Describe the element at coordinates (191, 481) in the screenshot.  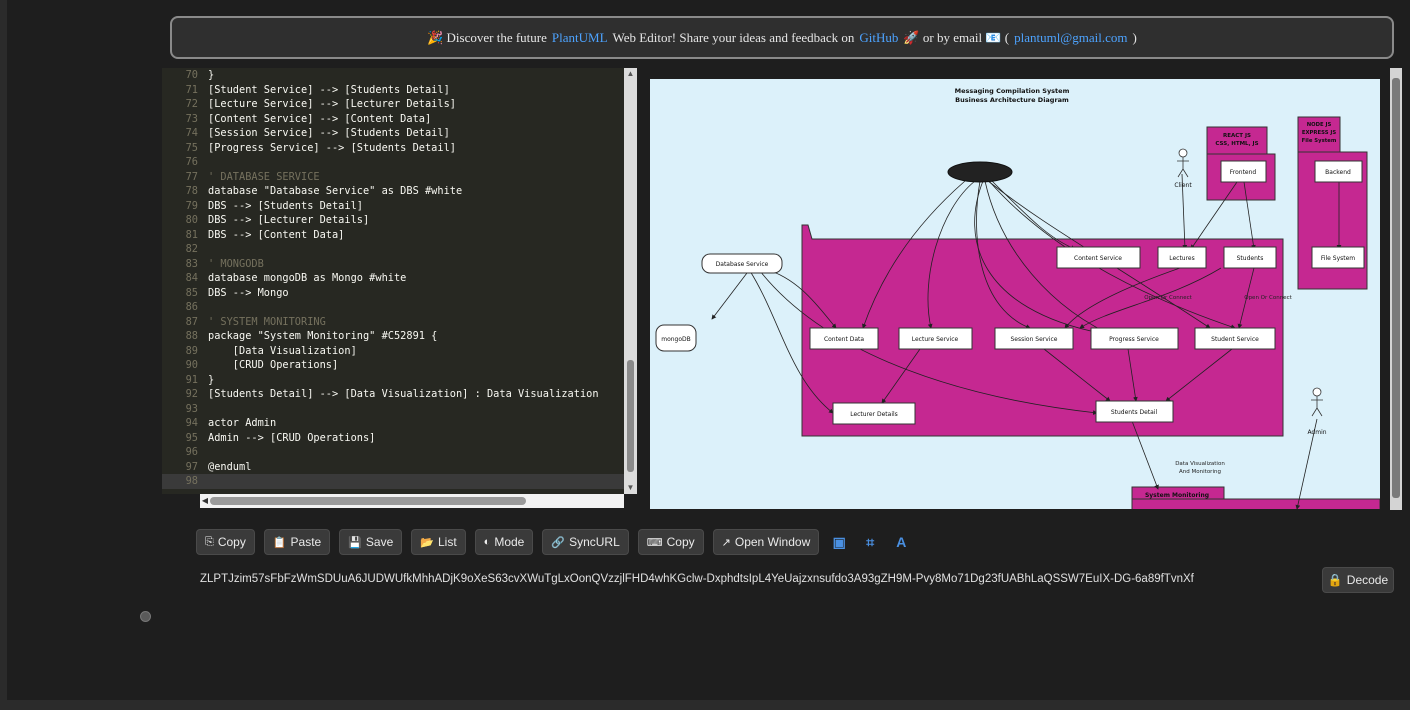
I see `line-number: 98` at that location.